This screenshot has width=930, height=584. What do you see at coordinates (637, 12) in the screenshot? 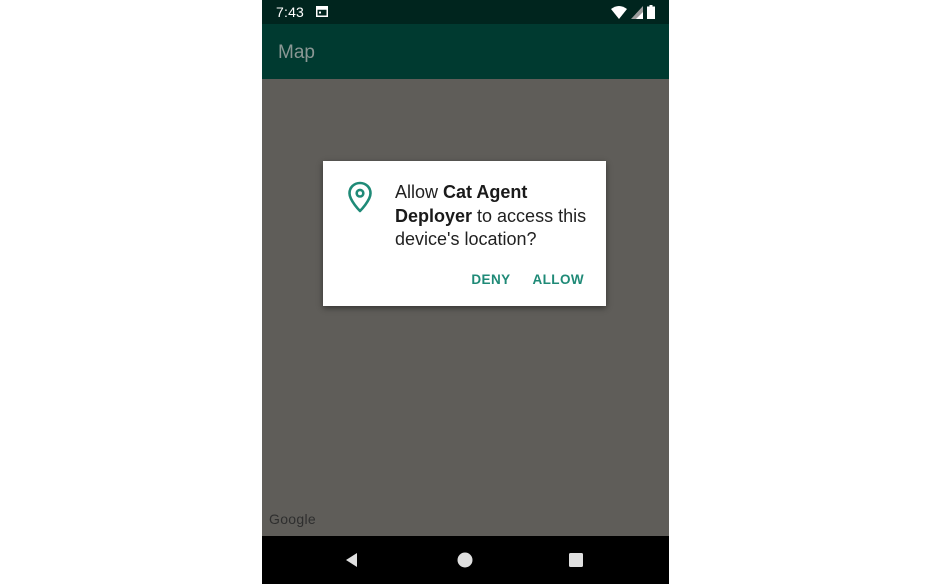
I see `signal-icon` at bounding box center [637, 12].